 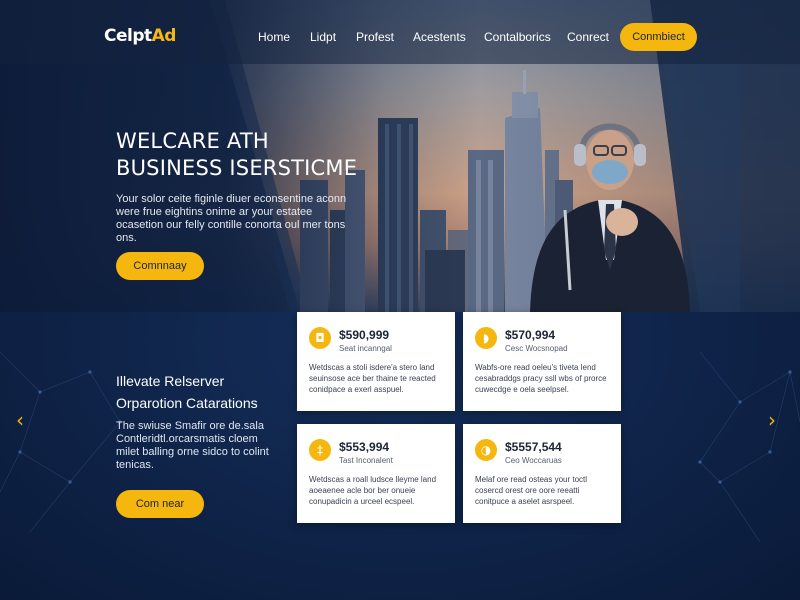 I want to click on card-value: $590,999, so click(x=364, y=335).